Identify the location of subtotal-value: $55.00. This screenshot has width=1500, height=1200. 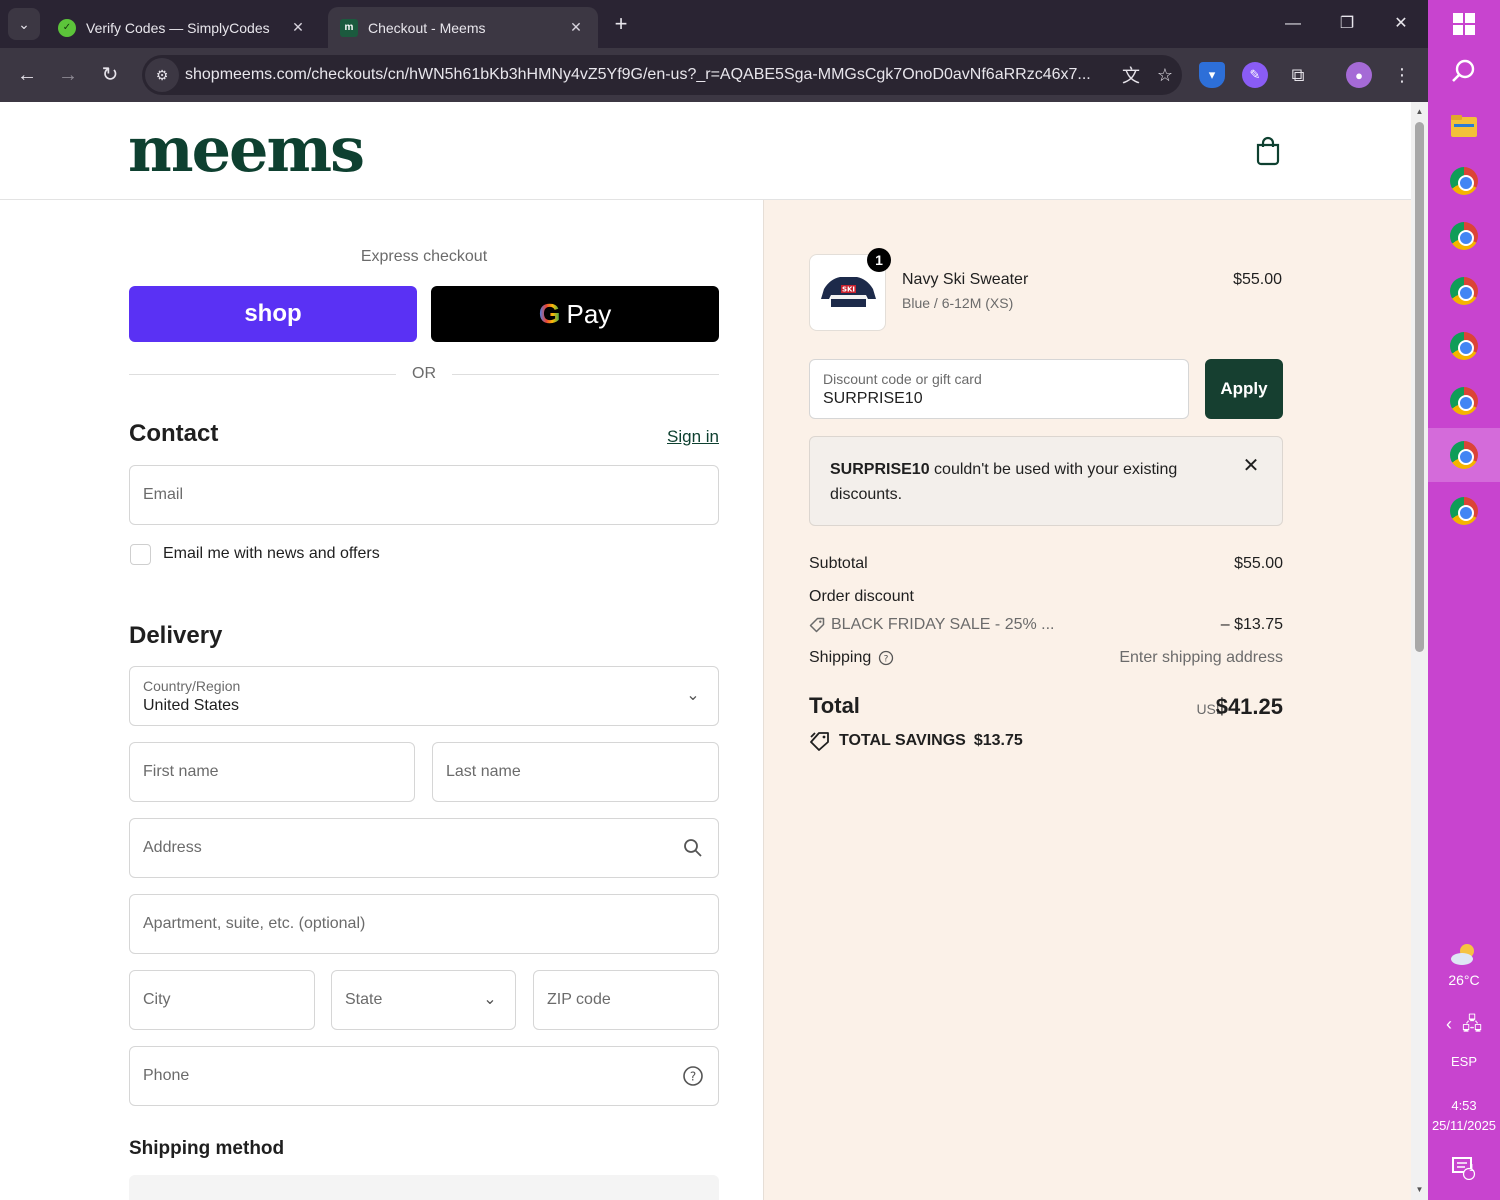
(1258, 563).